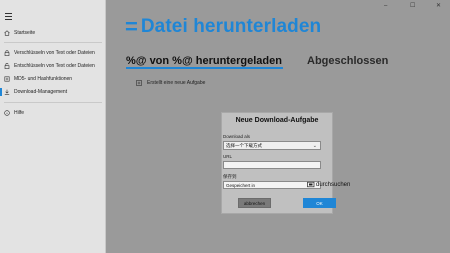 This screenshot has height=253, width=450. I want to click on dialog-title: Neue Download-Aufgabe, so click(277, 120).